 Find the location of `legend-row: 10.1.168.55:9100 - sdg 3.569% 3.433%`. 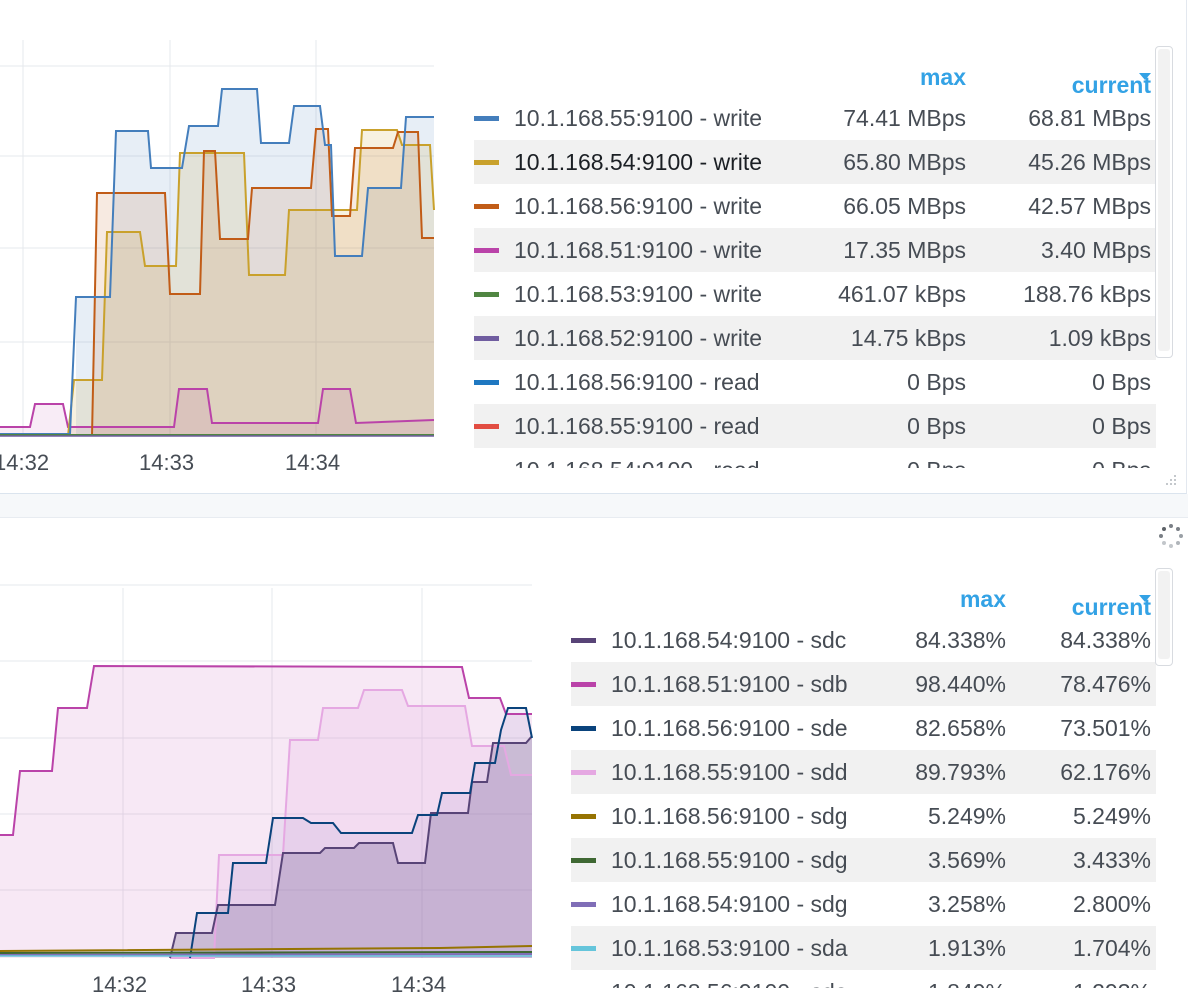

legend-row: 10.1.168.55:9100 - sdg 3.569% 3.433% is located at coordinates (863, 860).